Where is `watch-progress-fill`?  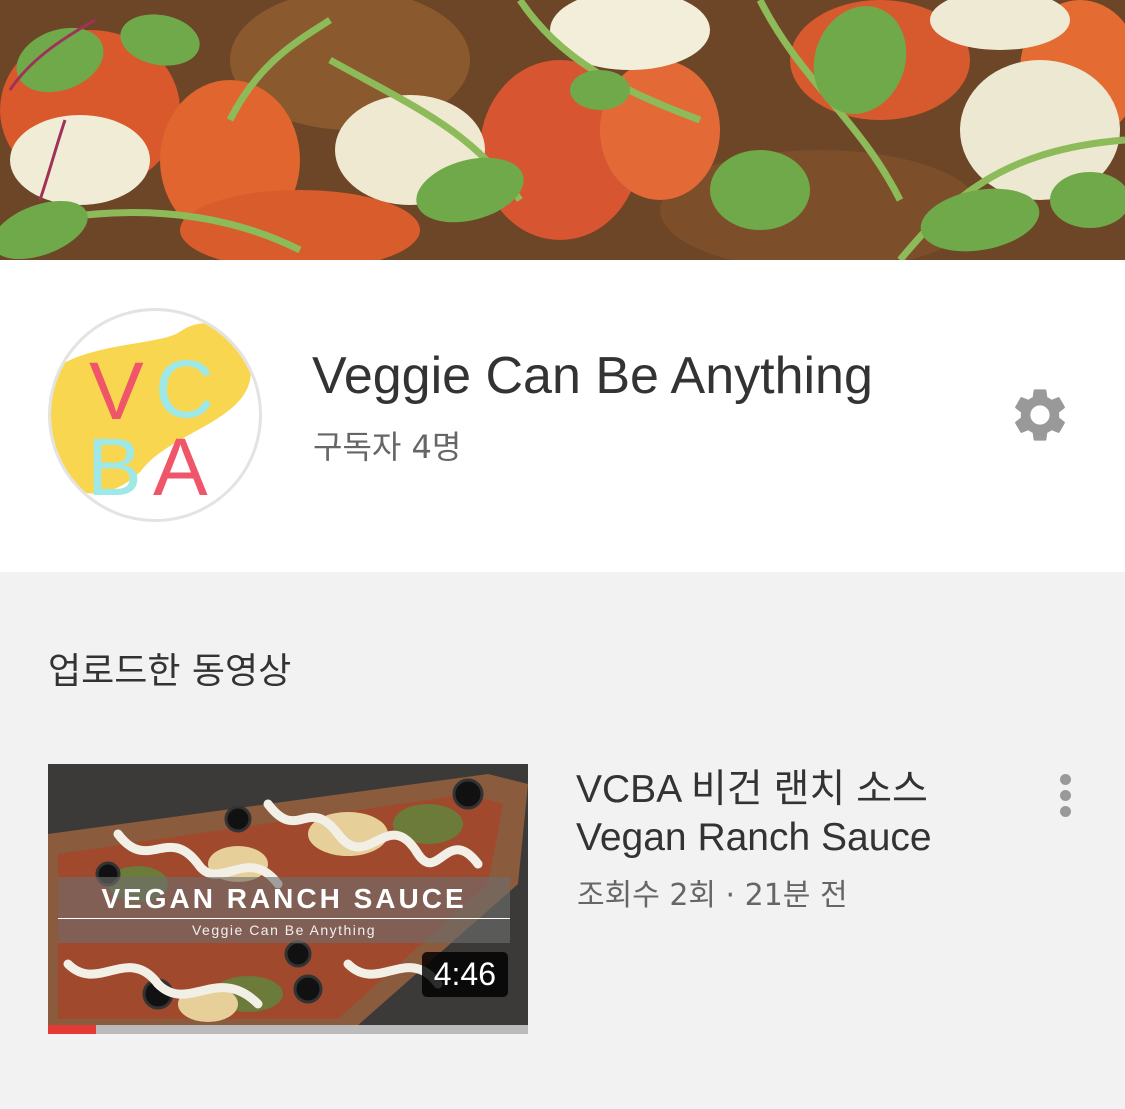 watch-progress-fill is located at coordinates (72, 1029).